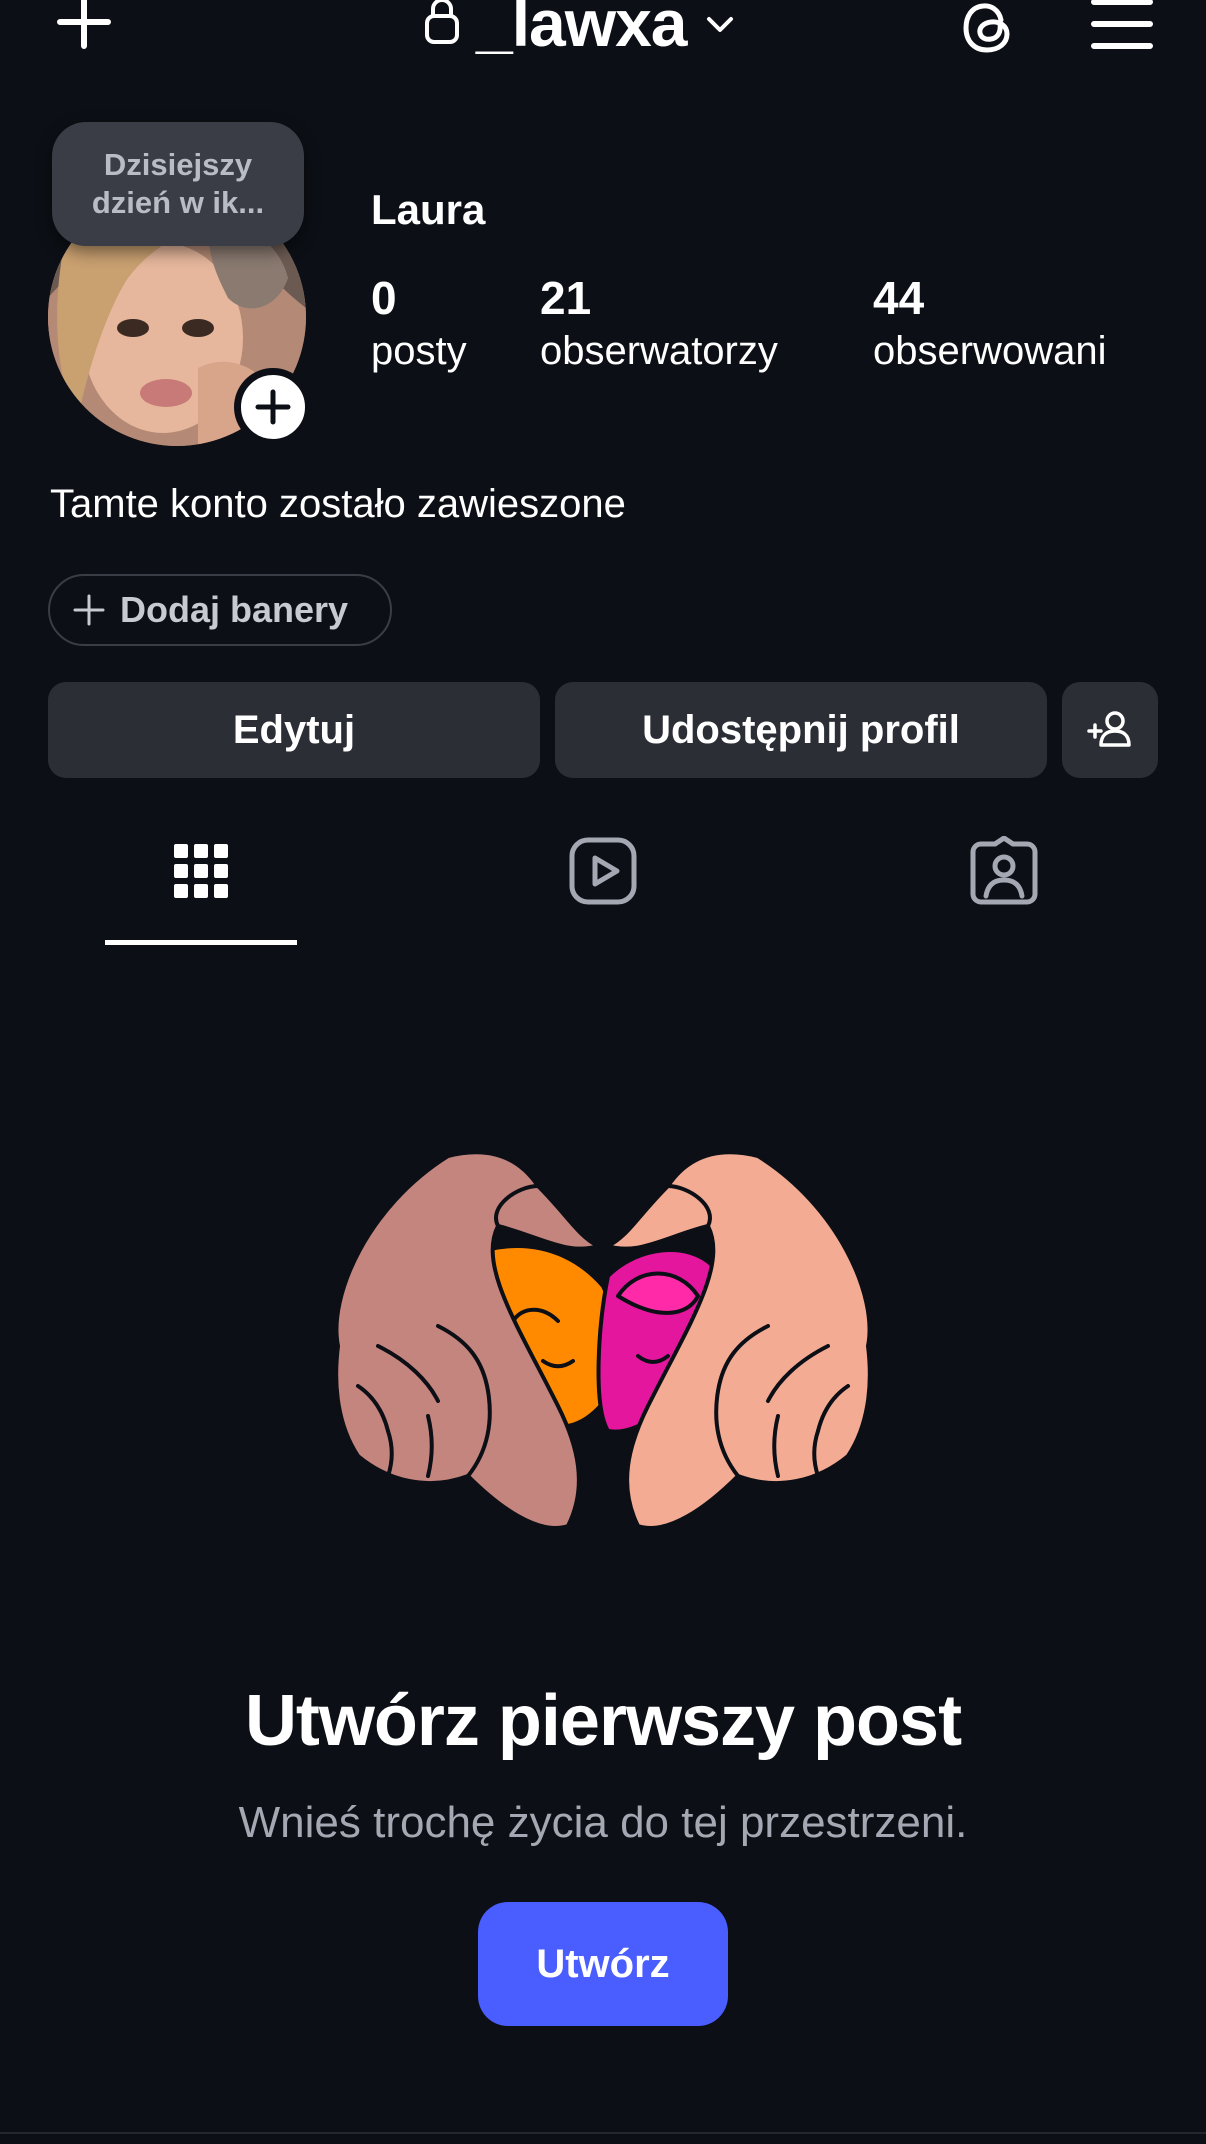 This screenshot has width=1206, height=2144. I want to click on display-name: Laura, so click(428, 209).